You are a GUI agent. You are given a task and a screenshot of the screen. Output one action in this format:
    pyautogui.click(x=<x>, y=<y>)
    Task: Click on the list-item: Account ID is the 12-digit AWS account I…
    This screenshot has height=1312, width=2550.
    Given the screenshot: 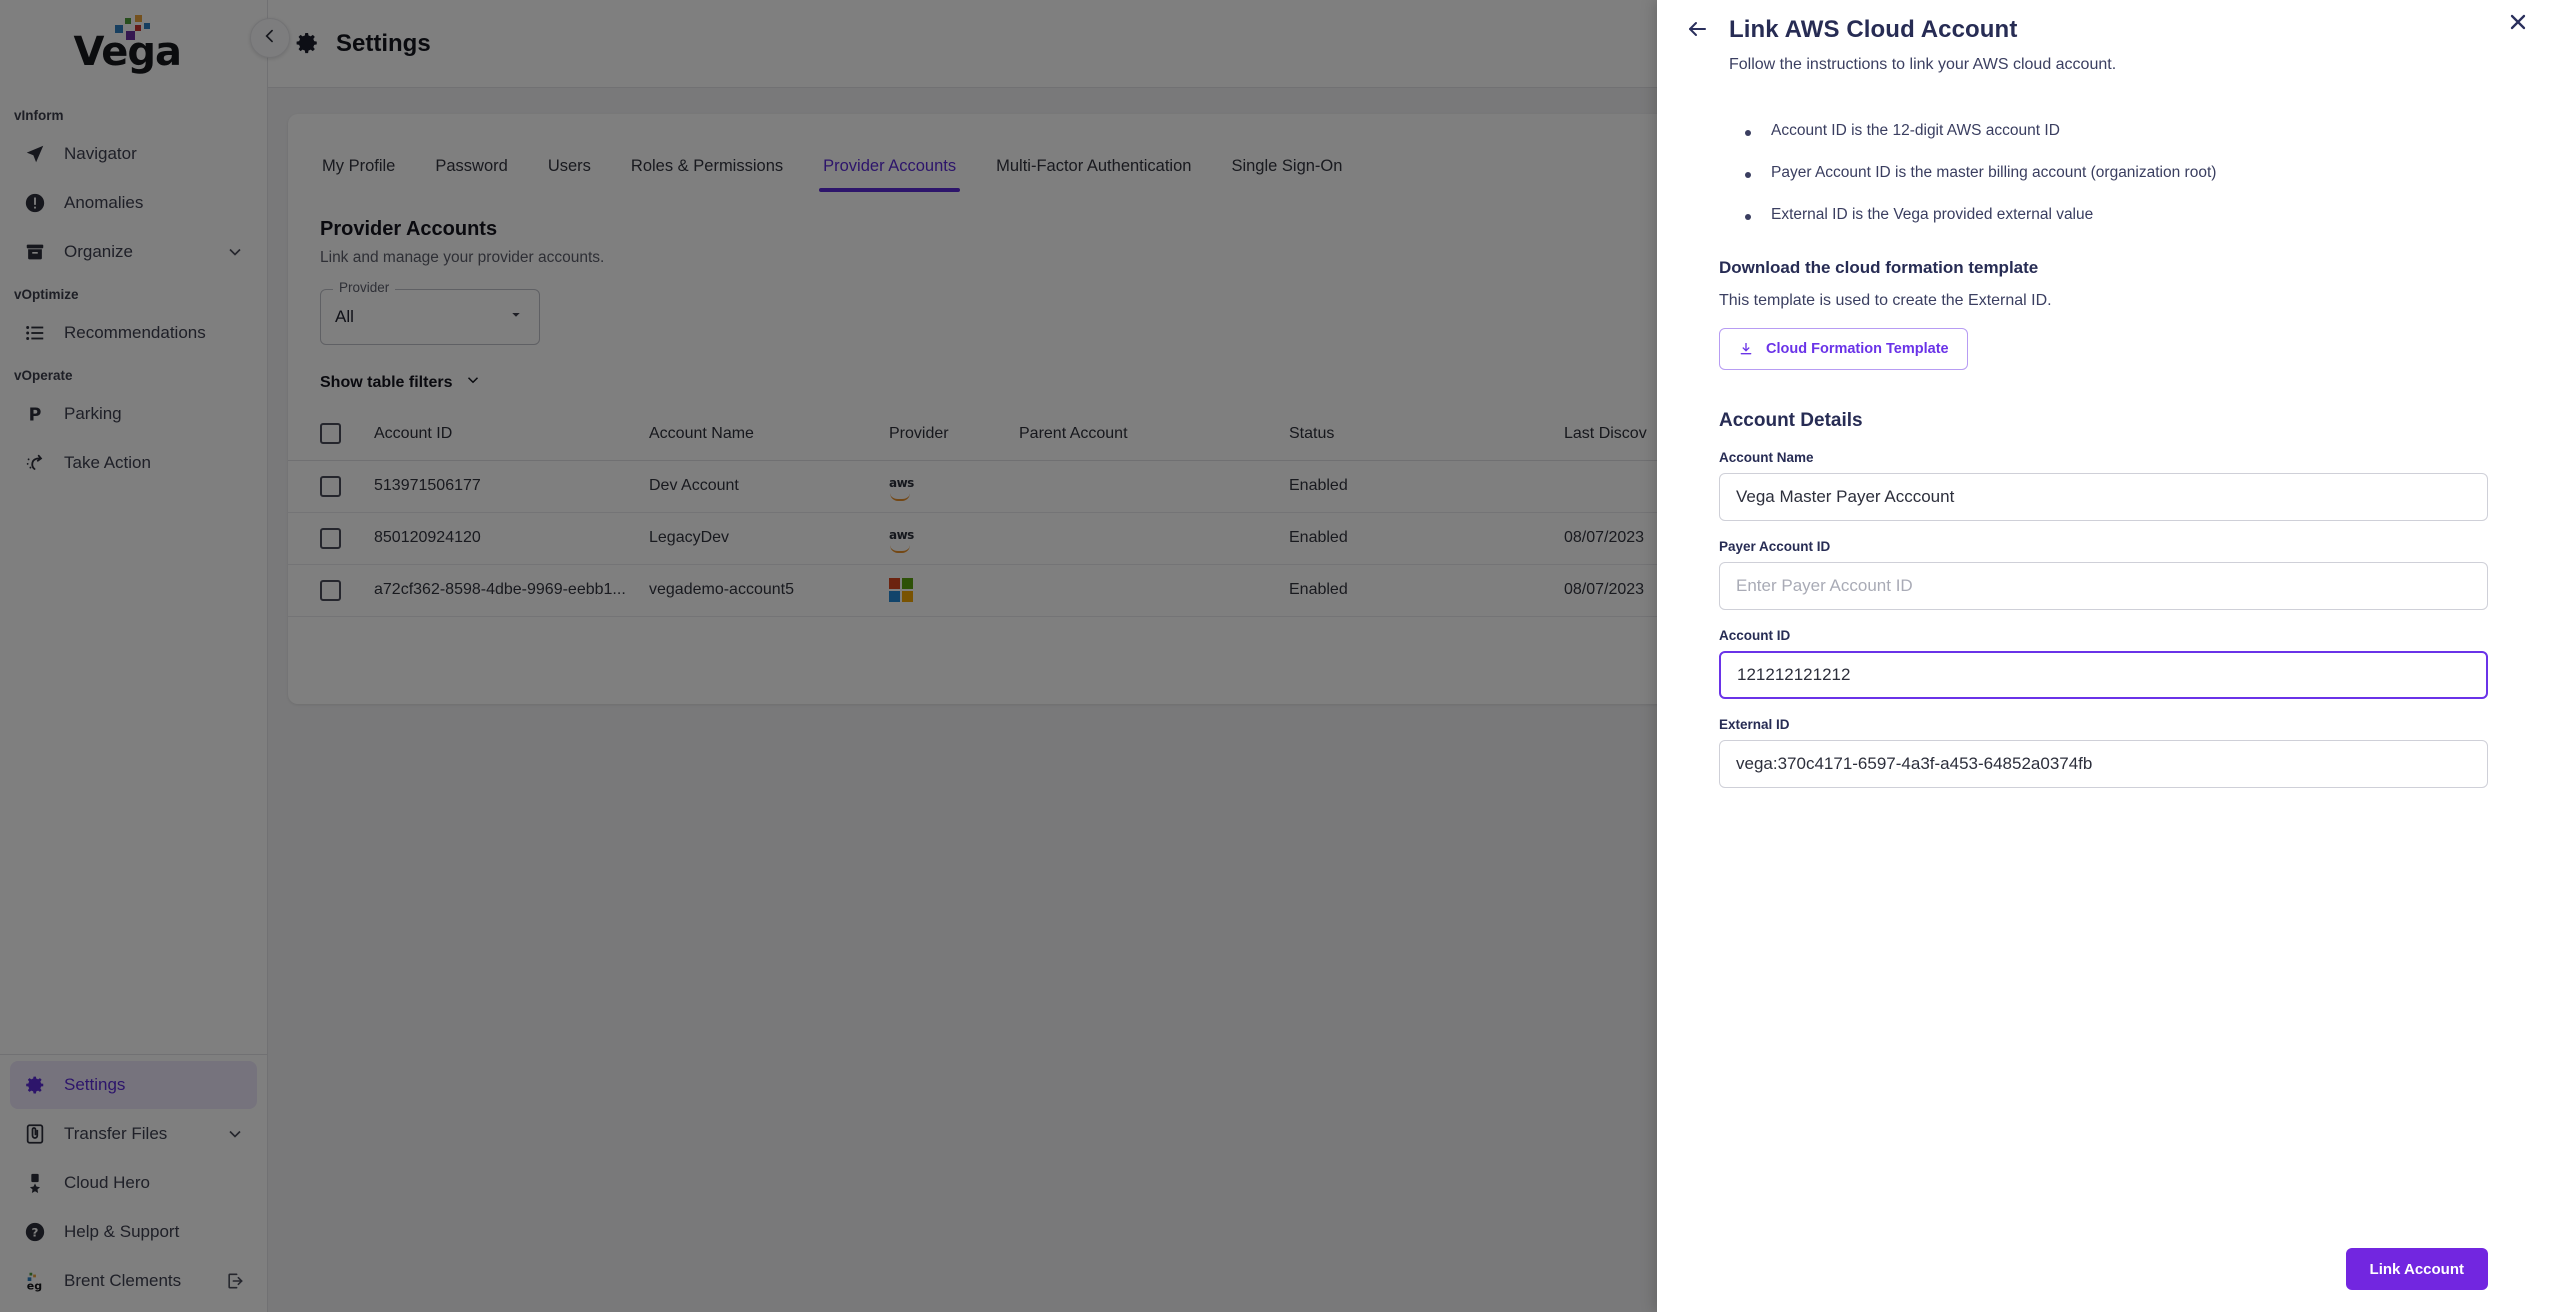 What is the action you would take?
    pyautogui.click(x=2112, y=131)
    